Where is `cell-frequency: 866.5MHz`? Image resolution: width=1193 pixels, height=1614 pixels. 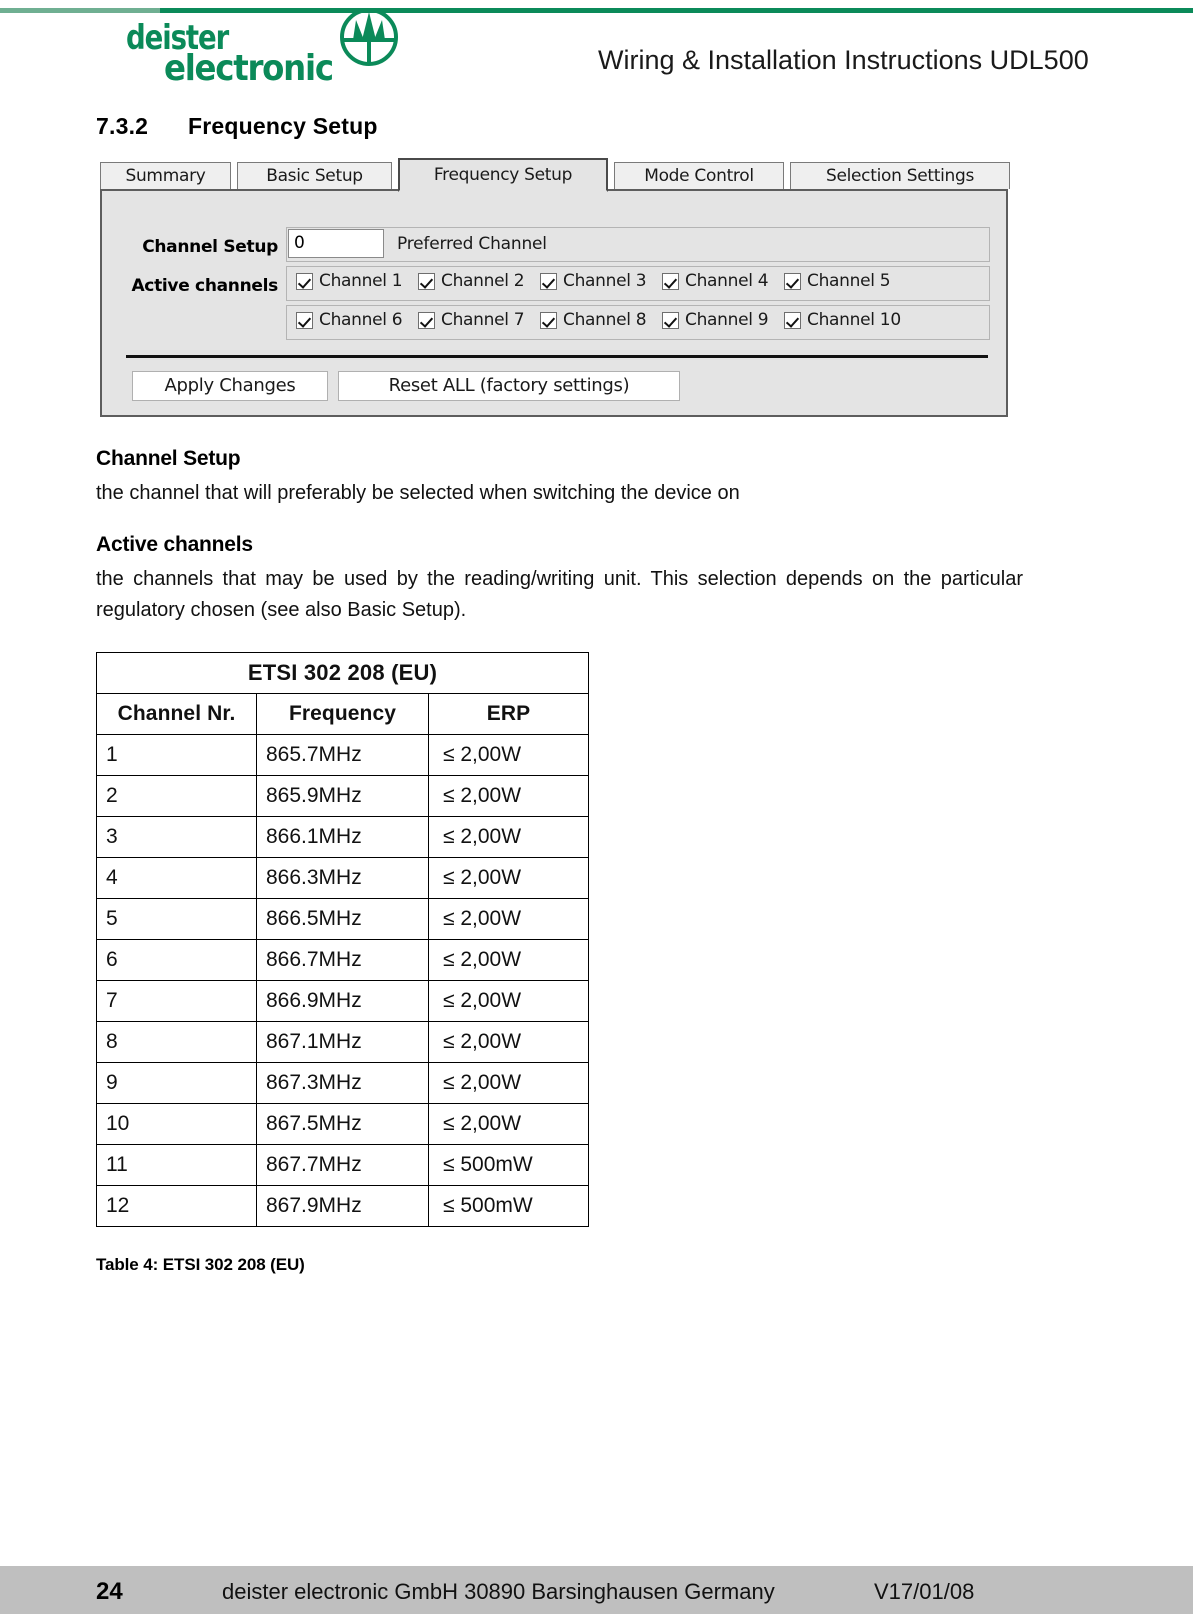
cell-frequency: 866.5MHz is located at coordinates (342, 919).